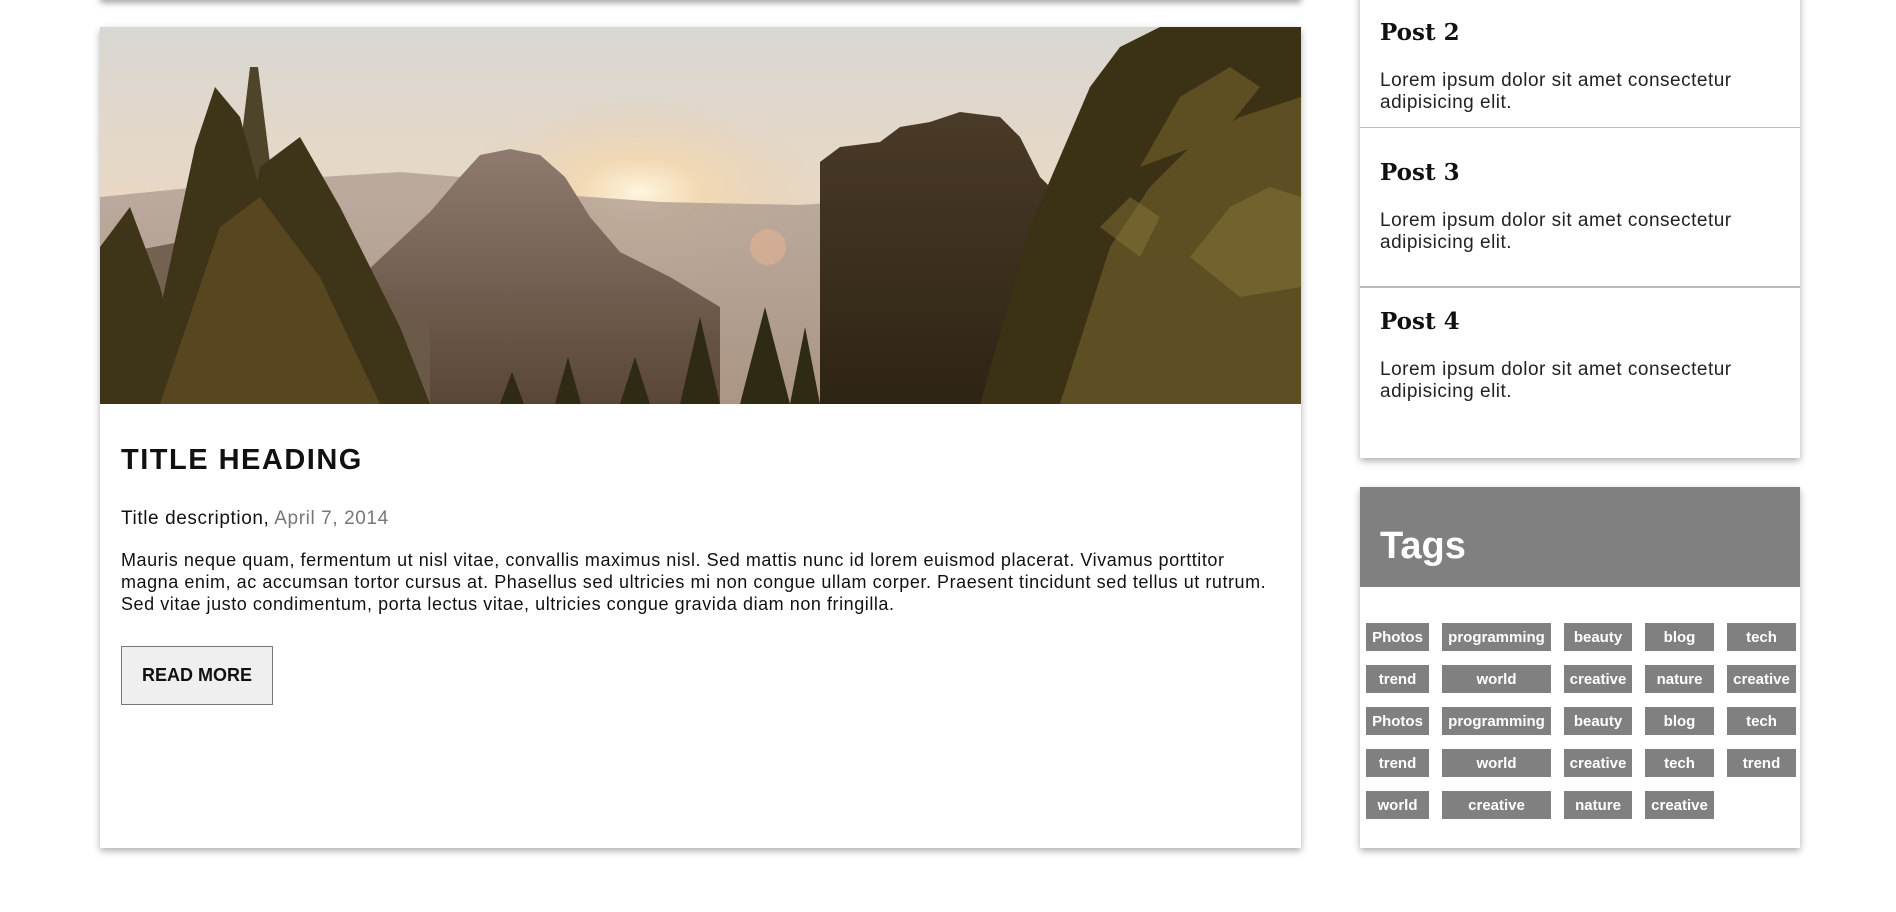 The width and height of the screenshot is (1896, 912). I want to click on tags-header: Tags, so click(1580, 537).